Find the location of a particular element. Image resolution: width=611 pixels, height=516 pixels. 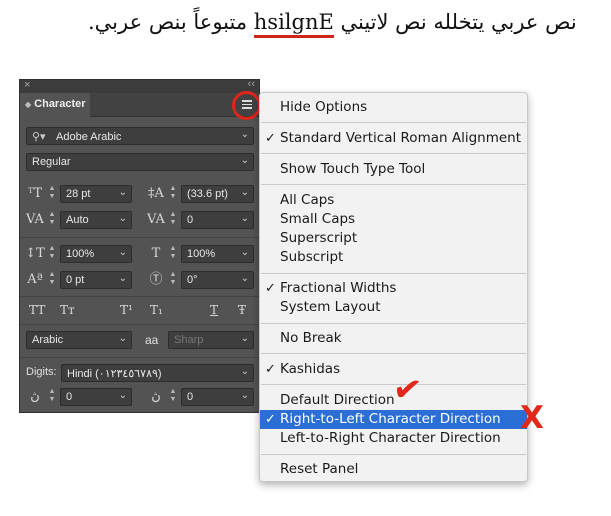

kerning-value: Auto is located at coordinates (77, 220).